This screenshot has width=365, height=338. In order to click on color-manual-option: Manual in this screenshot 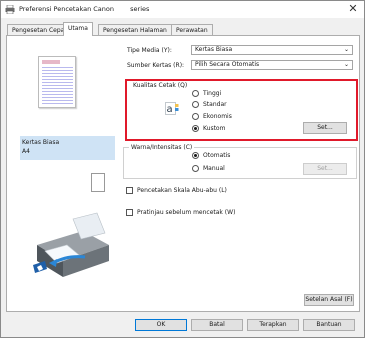, I will do `click(208, 168)`.